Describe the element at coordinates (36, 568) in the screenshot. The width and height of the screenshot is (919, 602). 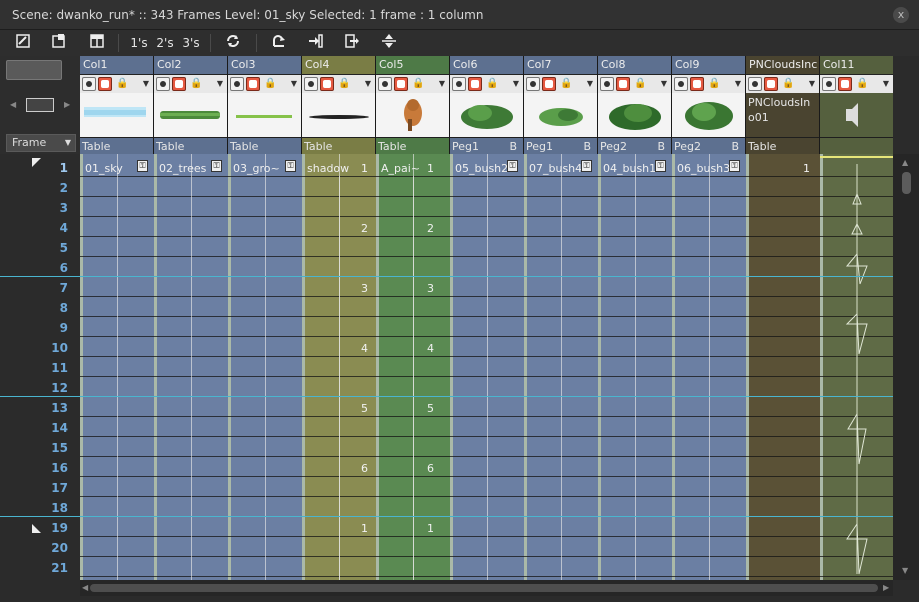
I see `frame-number: 21` at that location.